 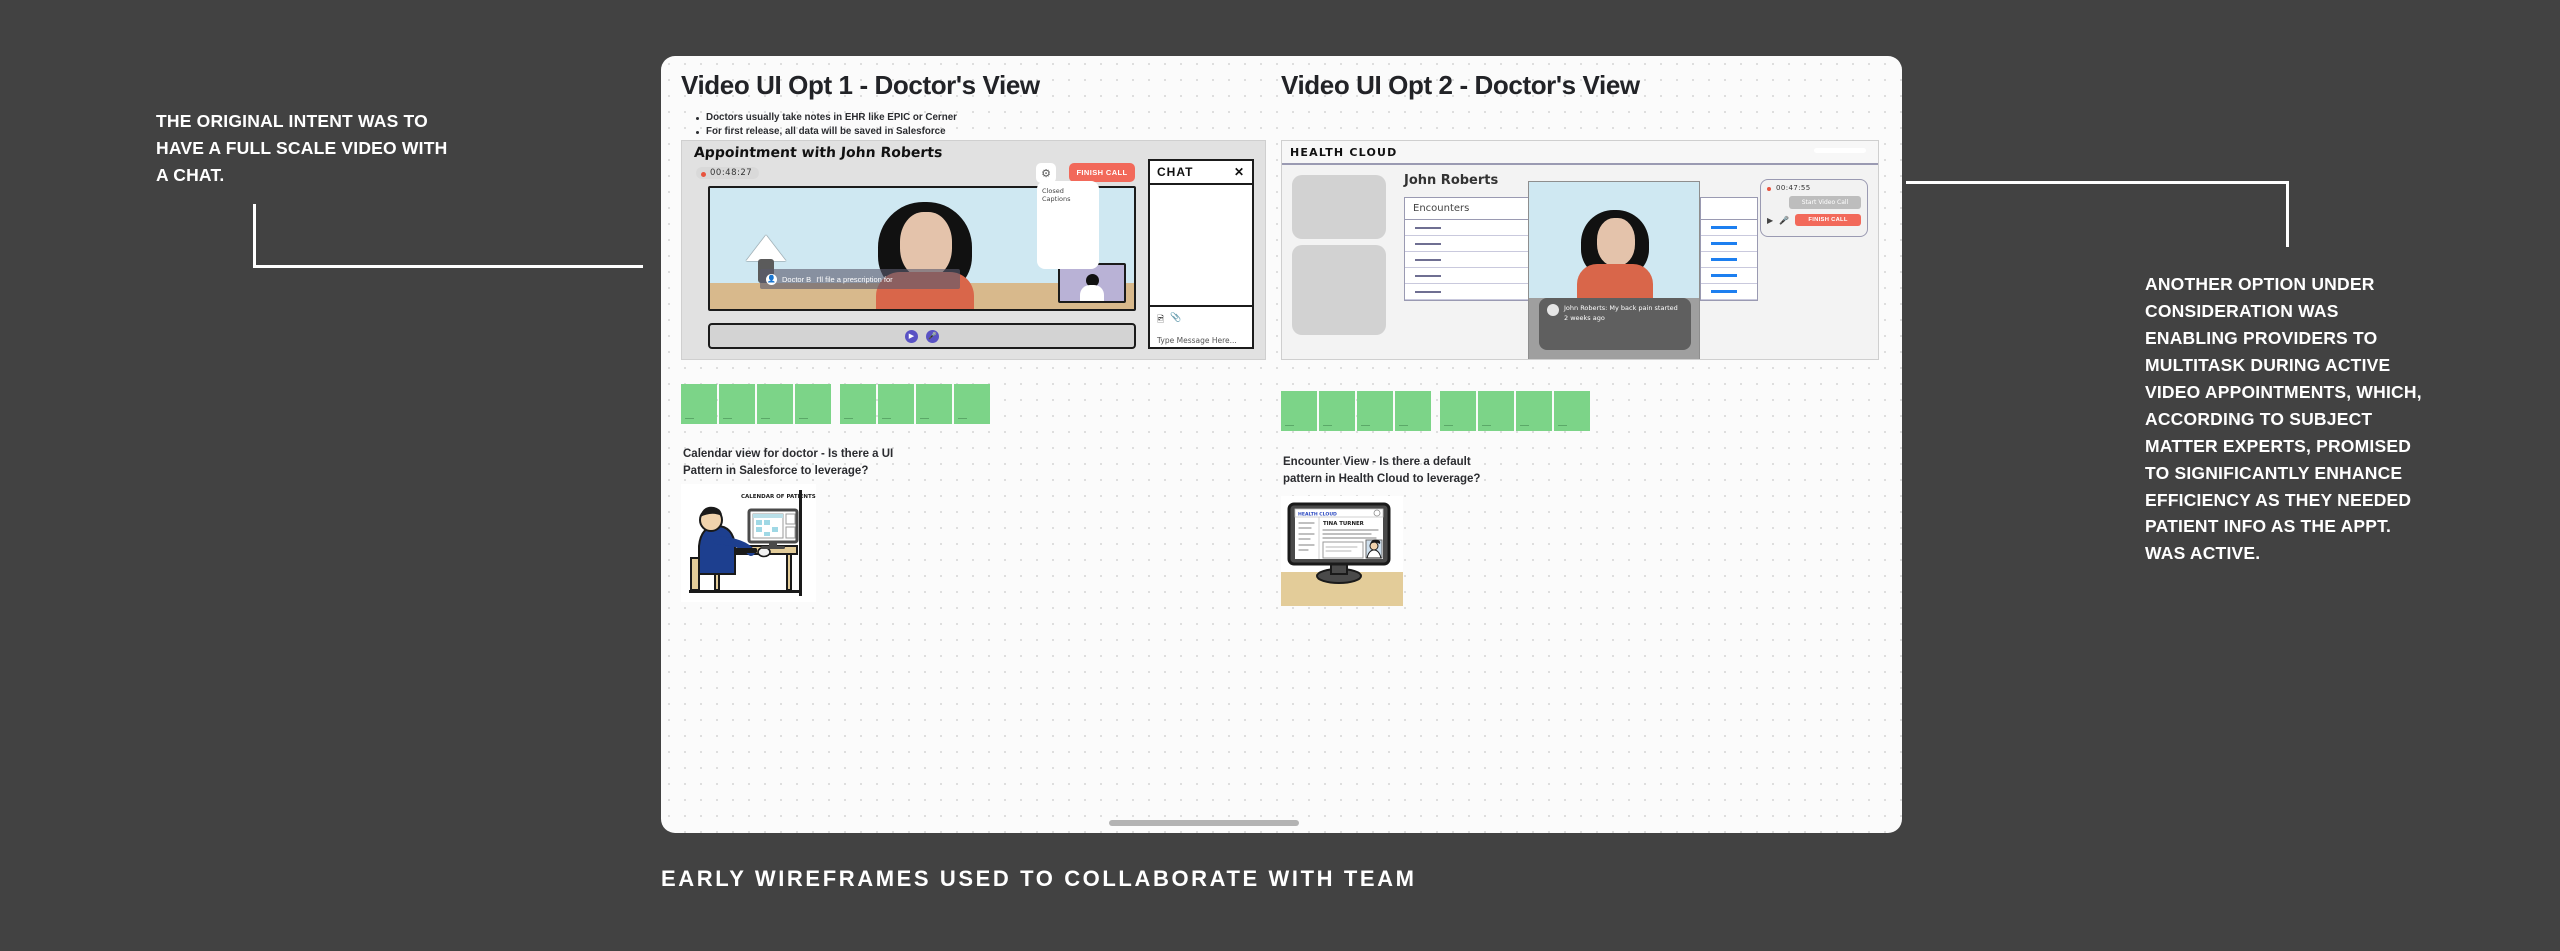 I want to click on composer-icons: 🖻 📎, so click(x=1201, y=320).